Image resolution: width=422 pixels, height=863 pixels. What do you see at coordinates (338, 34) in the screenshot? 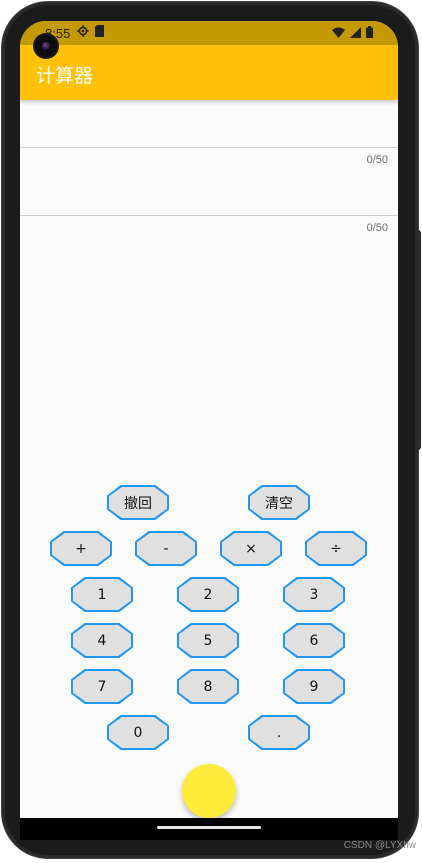
I see `wifi-icon` at bounding box center [338, 34].